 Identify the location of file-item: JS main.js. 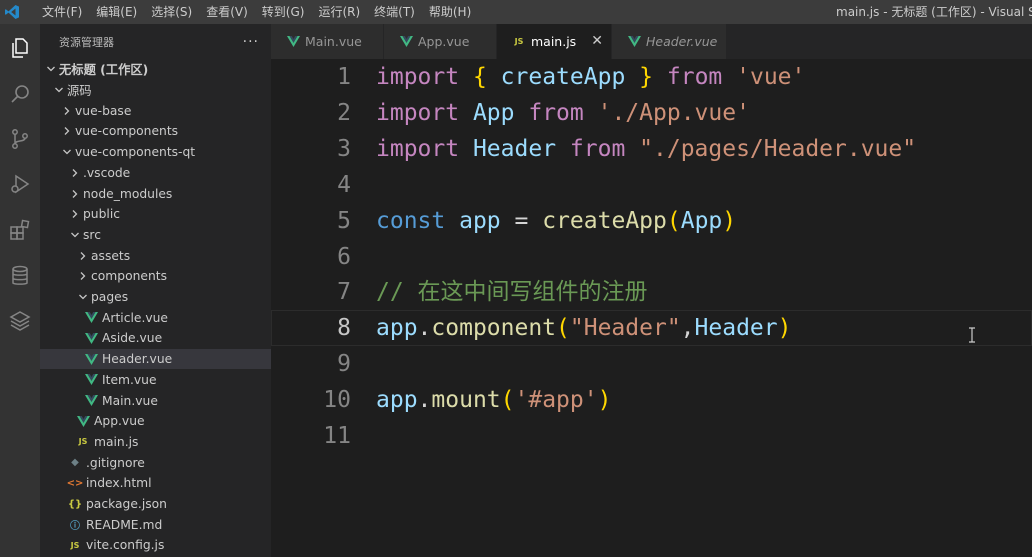
(173, 442).